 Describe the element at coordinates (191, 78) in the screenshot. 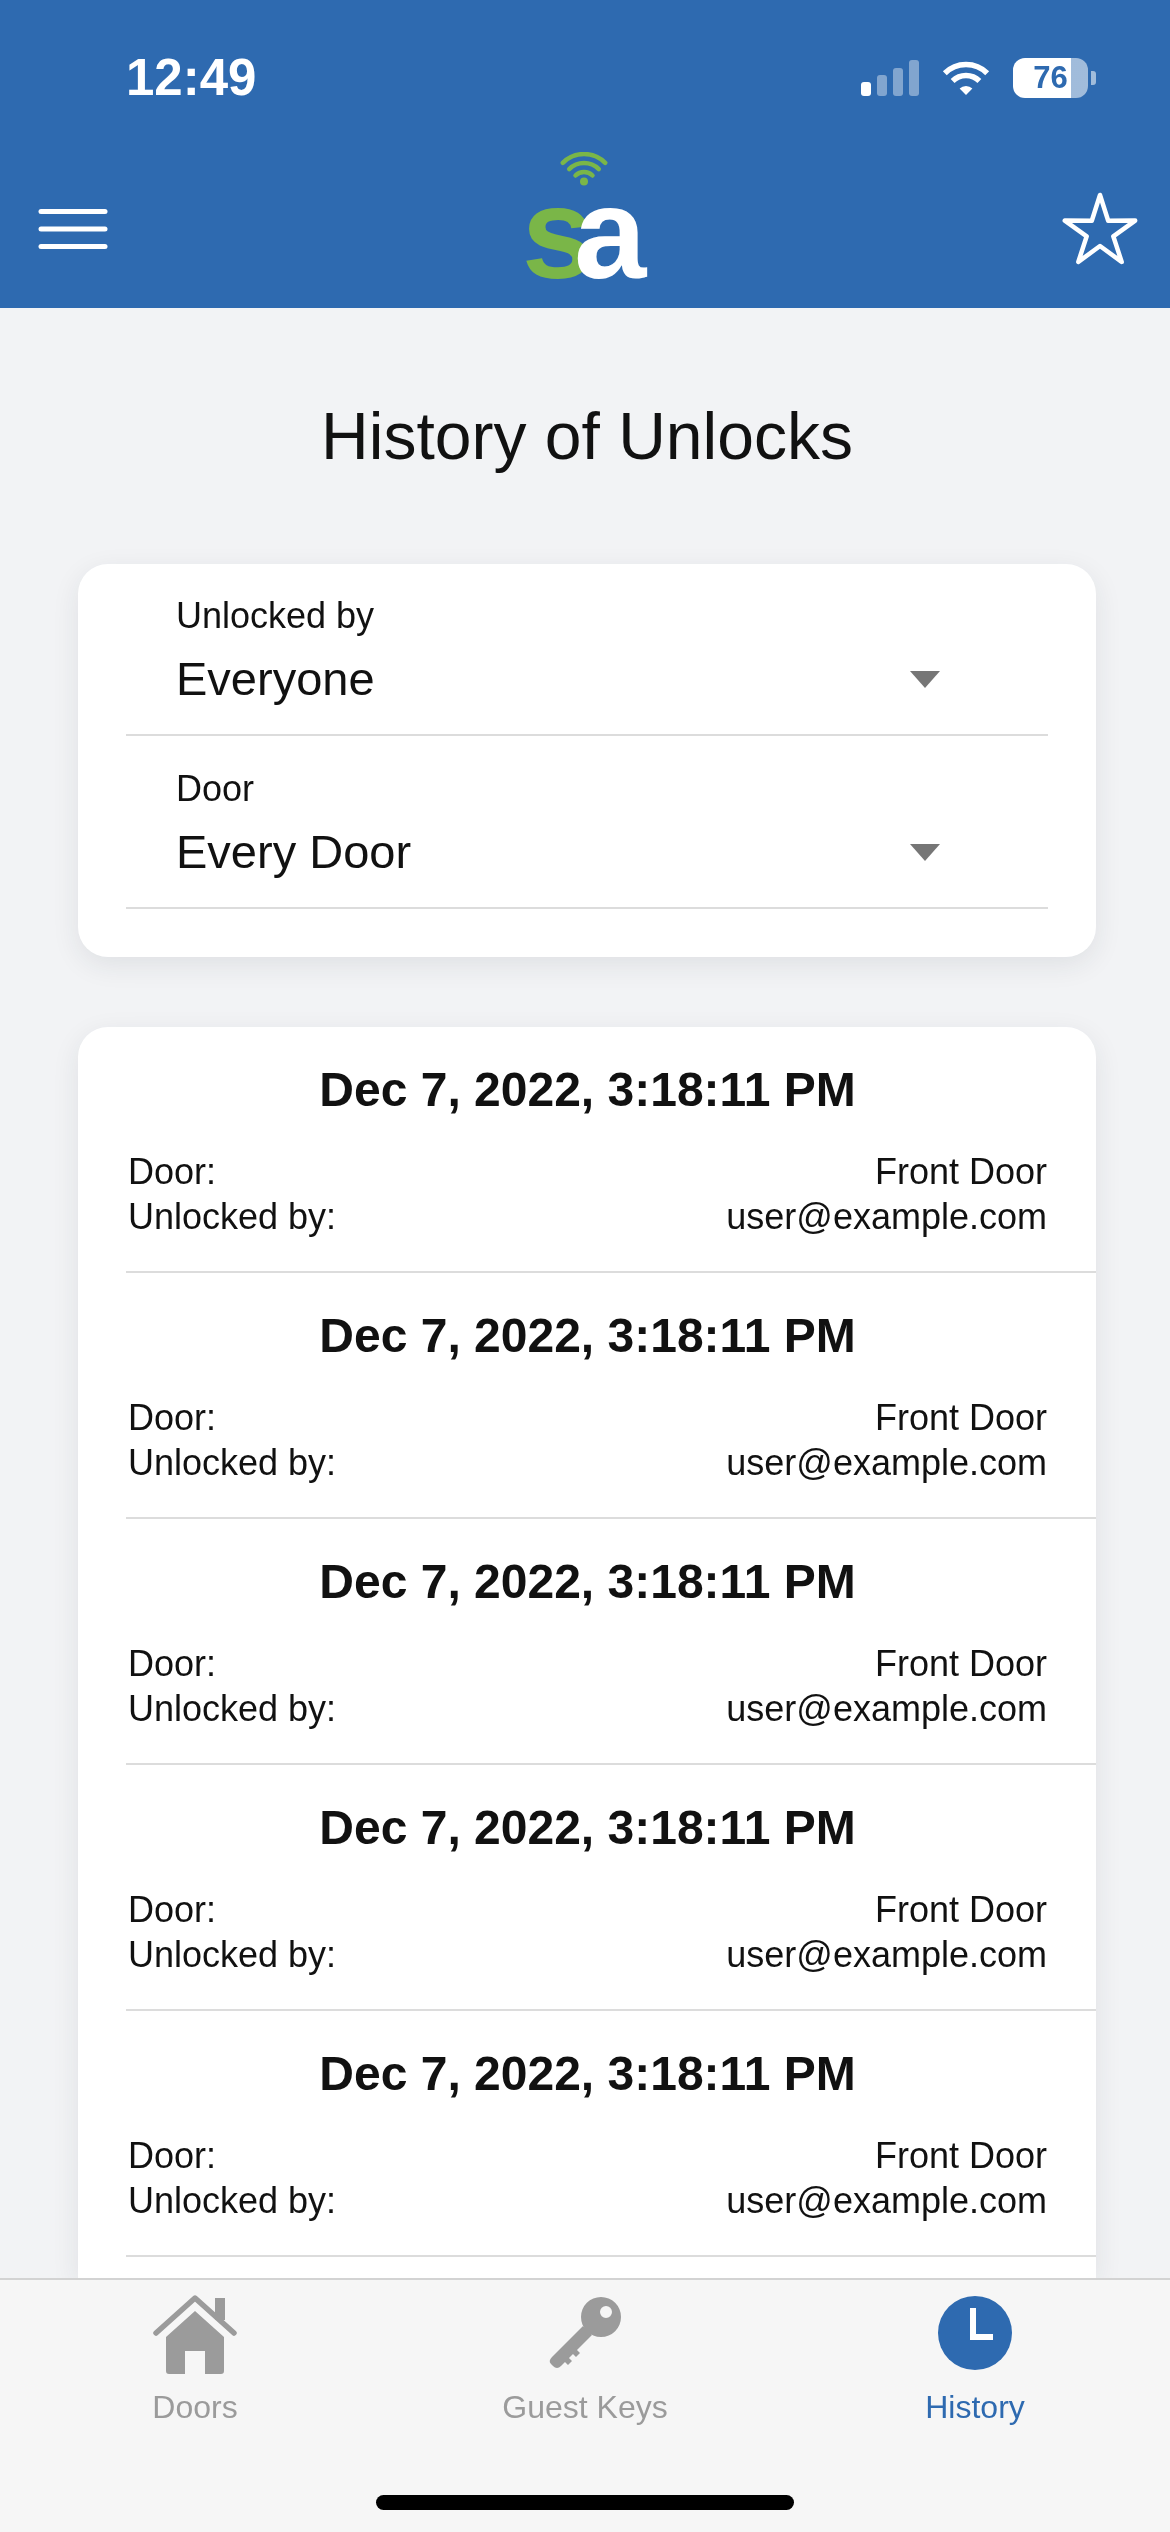

I see `status-time: 12:49` at that location.